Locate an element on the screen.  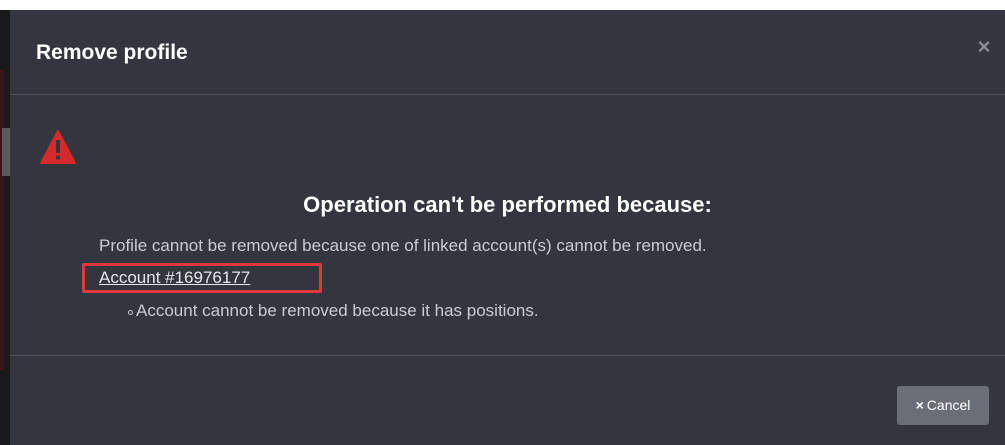
list-bullet is located at coordinates (130, 312).